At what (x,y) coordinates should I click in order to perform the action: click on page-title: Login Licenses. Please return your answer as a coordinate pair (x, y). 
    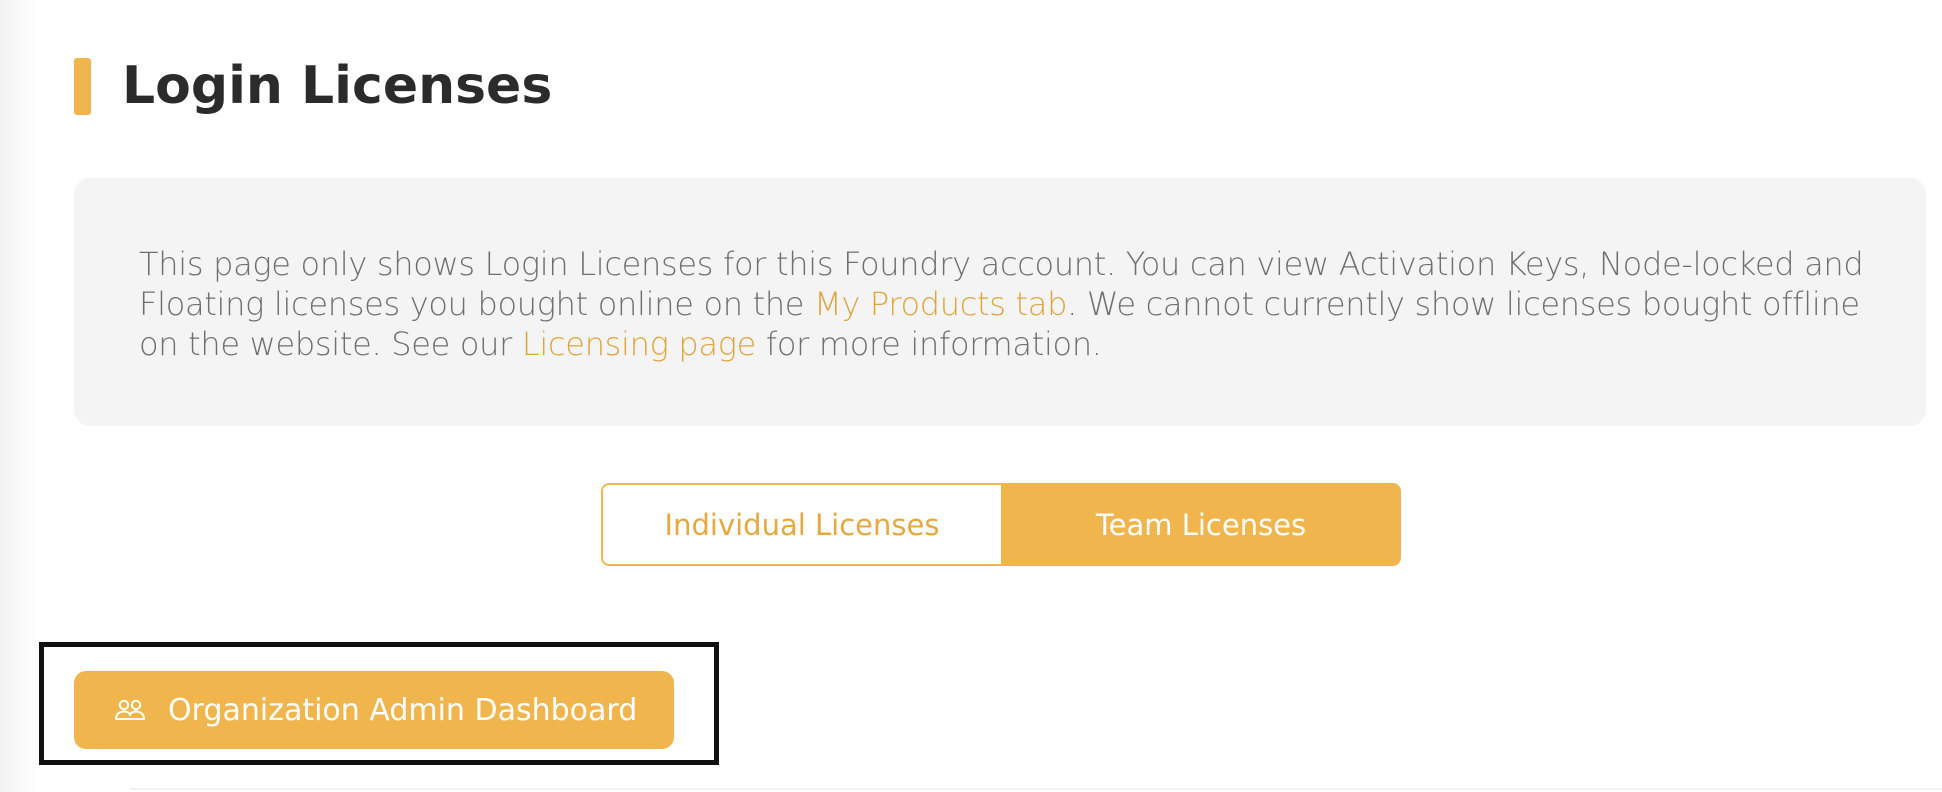
    Looking at the image, I should click on (337, 86).